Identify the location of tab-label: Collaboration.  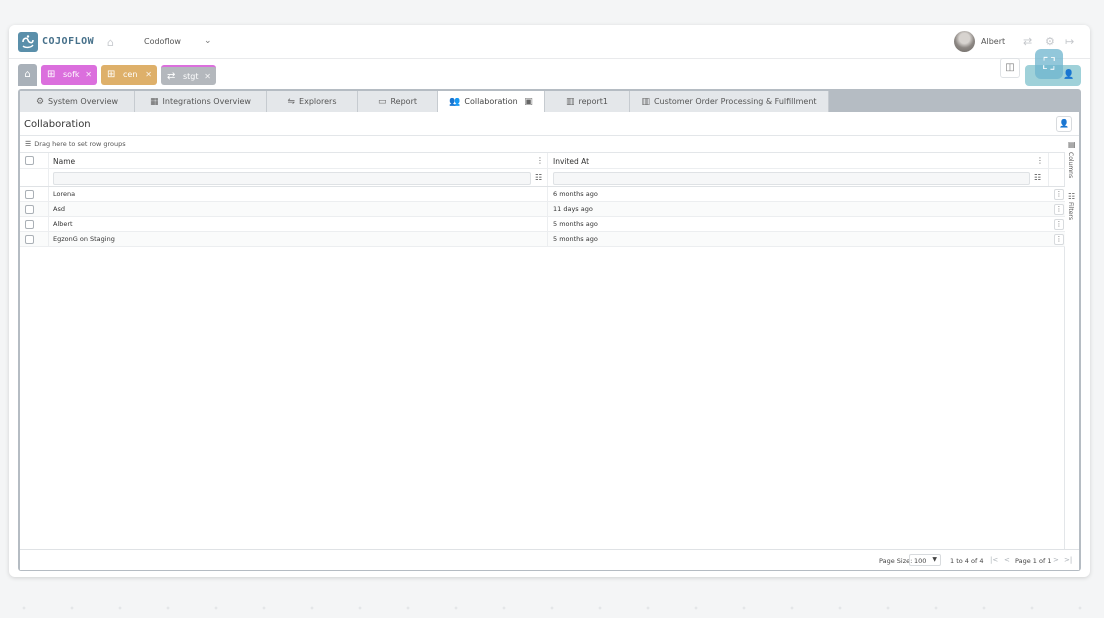
(491, 101).